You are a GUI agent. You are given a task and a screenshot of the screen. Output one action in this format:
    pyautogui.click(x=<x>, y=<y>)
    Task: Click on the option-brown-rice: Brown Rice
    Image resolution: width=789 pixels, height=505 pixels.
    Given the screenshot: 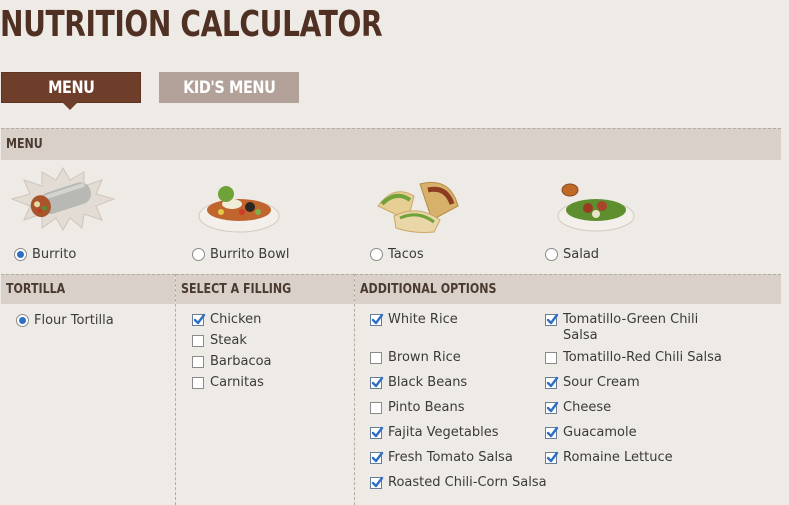 What is the action you would take?
    pyautogui.click(x=415, y=358)
    